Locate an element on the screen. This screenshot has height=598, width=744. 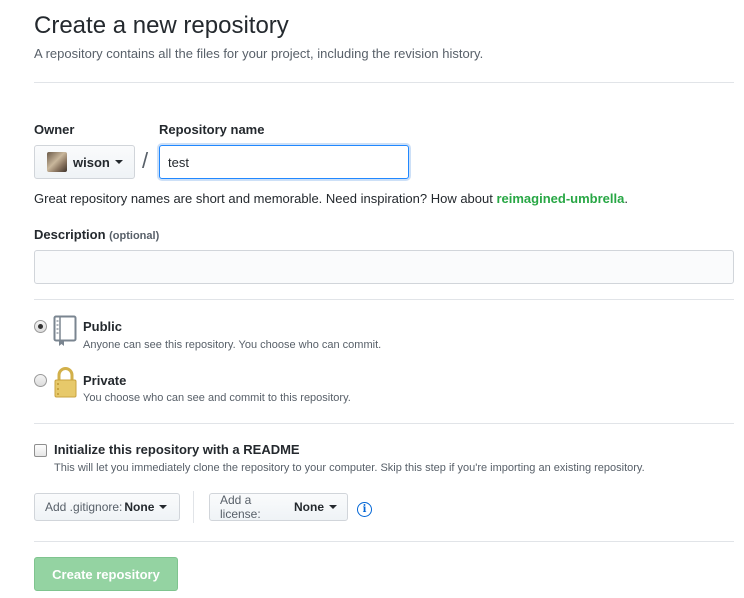
options-divider is located at coordinates (384, 541).